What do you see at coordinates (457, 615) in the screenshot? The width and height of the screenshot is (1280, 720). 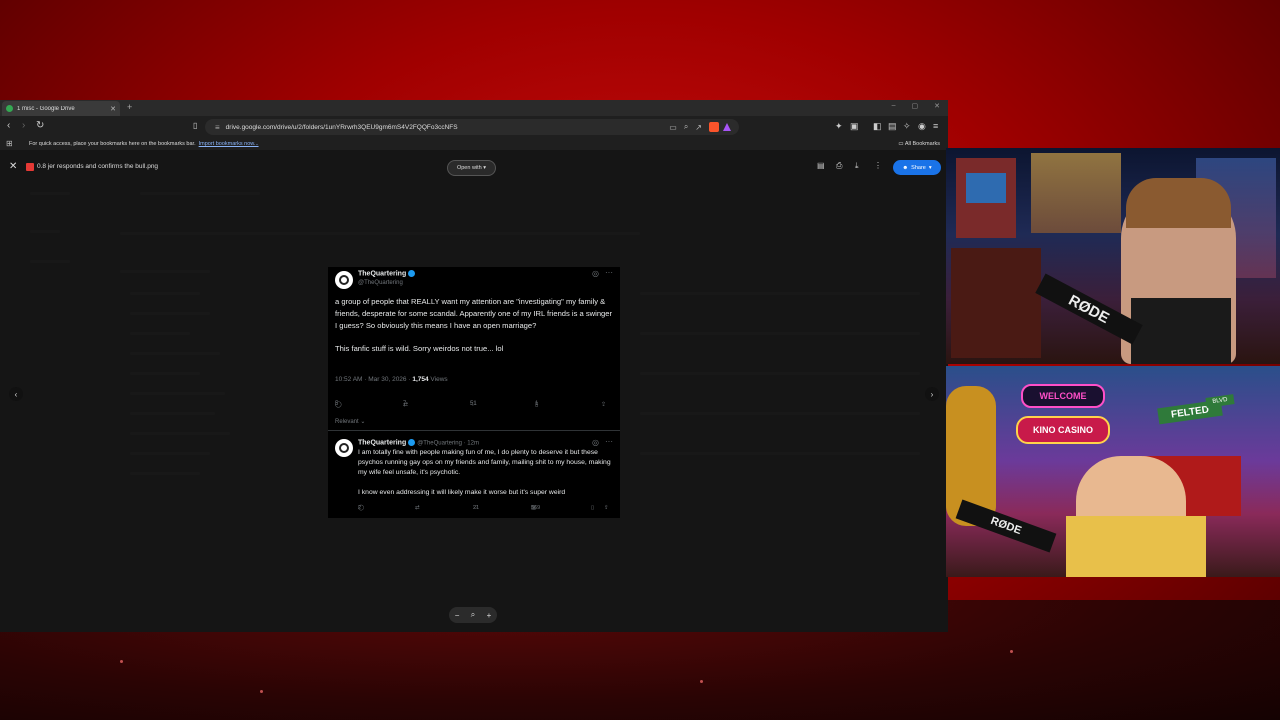 I see `zoom-out-button: −` at bounding box center [457, 615].